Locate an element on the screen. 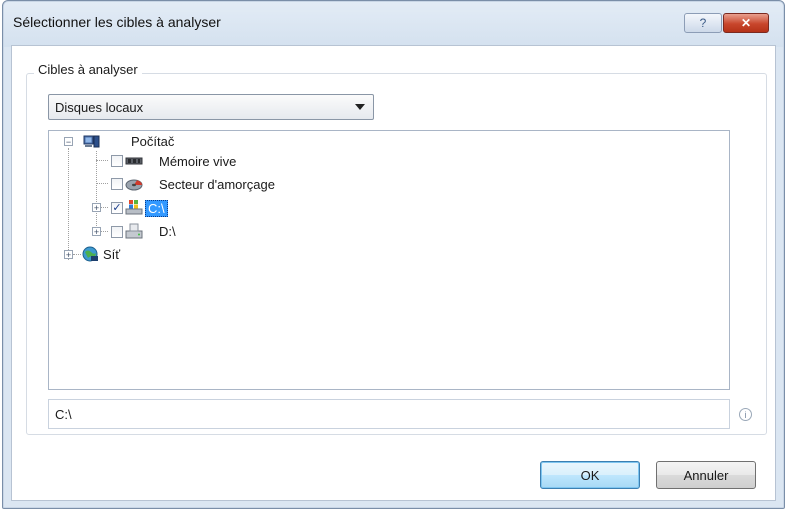 The height and width of the screenshot is (512, 789). collapse-expander: − is located at coordinates (68, 142).